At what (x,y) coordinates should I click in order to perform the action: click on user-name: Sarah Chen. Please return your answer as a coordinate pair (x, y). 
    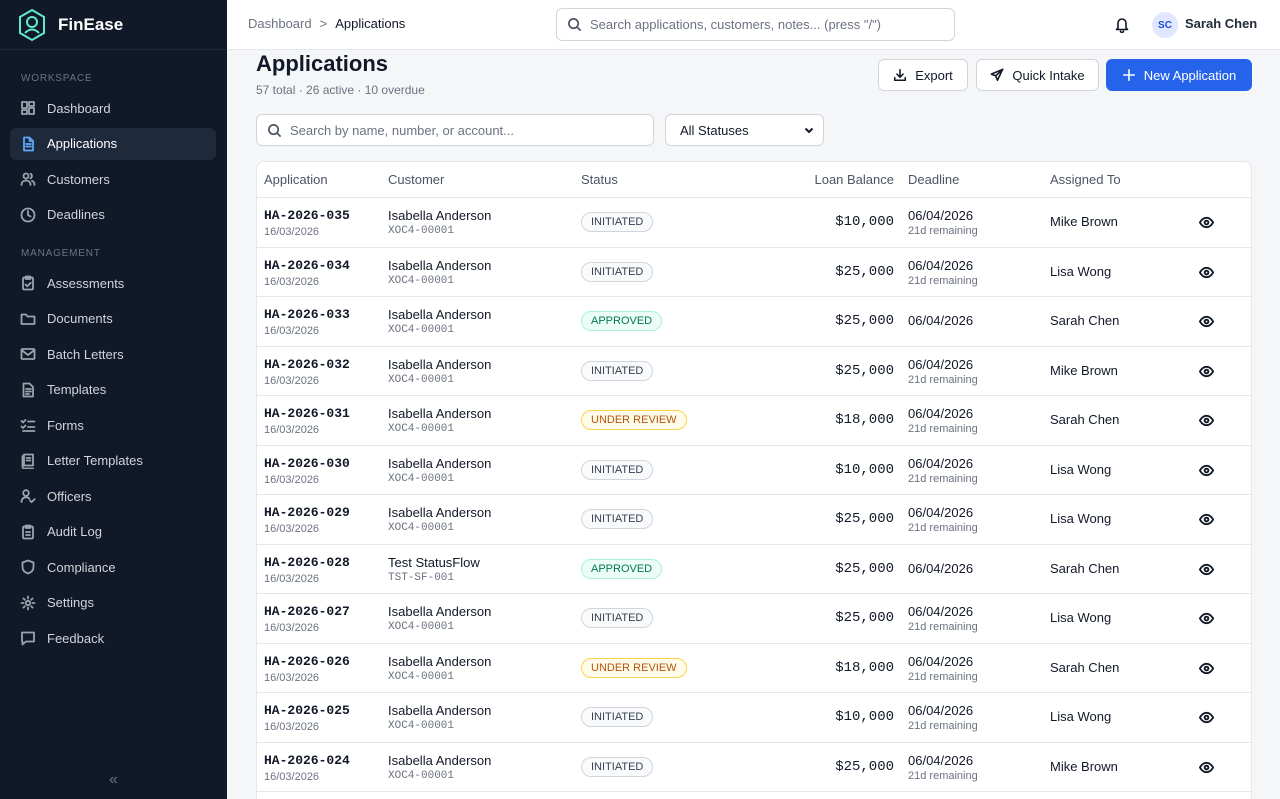
    Looking at the image, I should click on (1221, 23).